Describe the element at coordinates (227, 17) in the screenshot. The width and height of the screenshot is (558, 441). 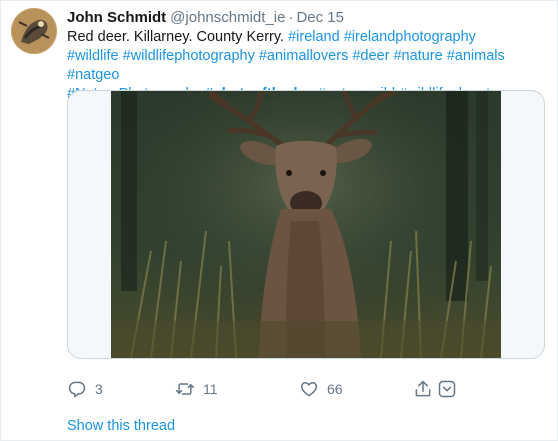
I see `author-handle: @johnschmidt_ie` at that location.